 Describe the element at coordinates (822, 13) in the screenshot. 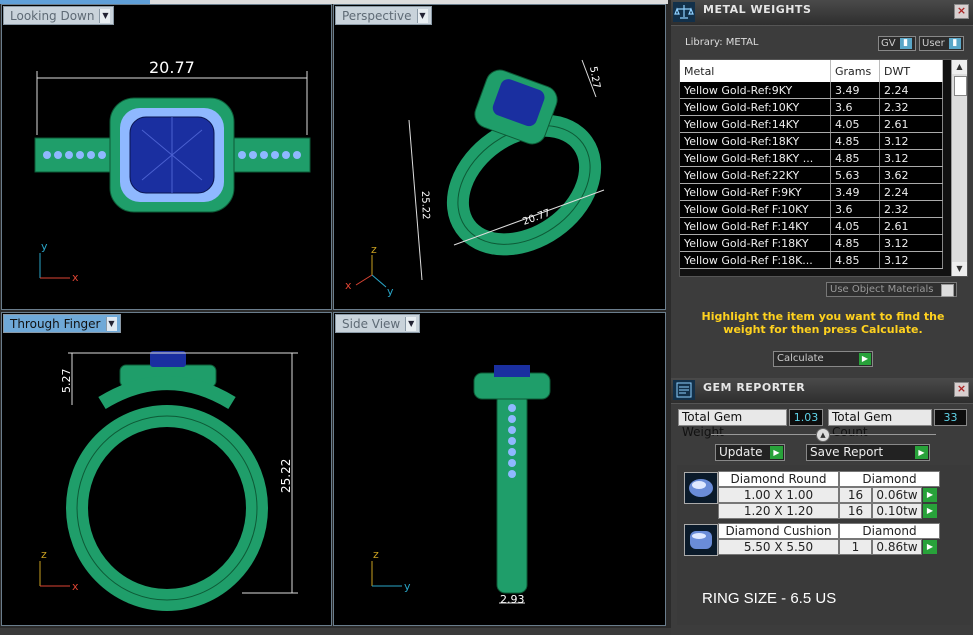

I see `panel-titlebar: METAL WEIGHTS ×` at that location.